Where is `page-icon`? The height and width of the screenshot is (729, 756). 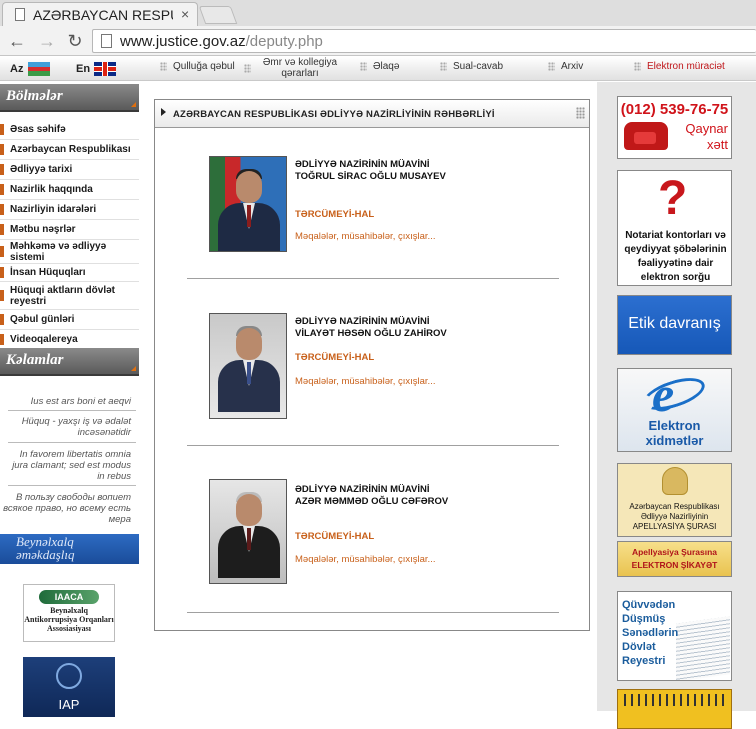
page-icon is located at coordinates (20, 14).